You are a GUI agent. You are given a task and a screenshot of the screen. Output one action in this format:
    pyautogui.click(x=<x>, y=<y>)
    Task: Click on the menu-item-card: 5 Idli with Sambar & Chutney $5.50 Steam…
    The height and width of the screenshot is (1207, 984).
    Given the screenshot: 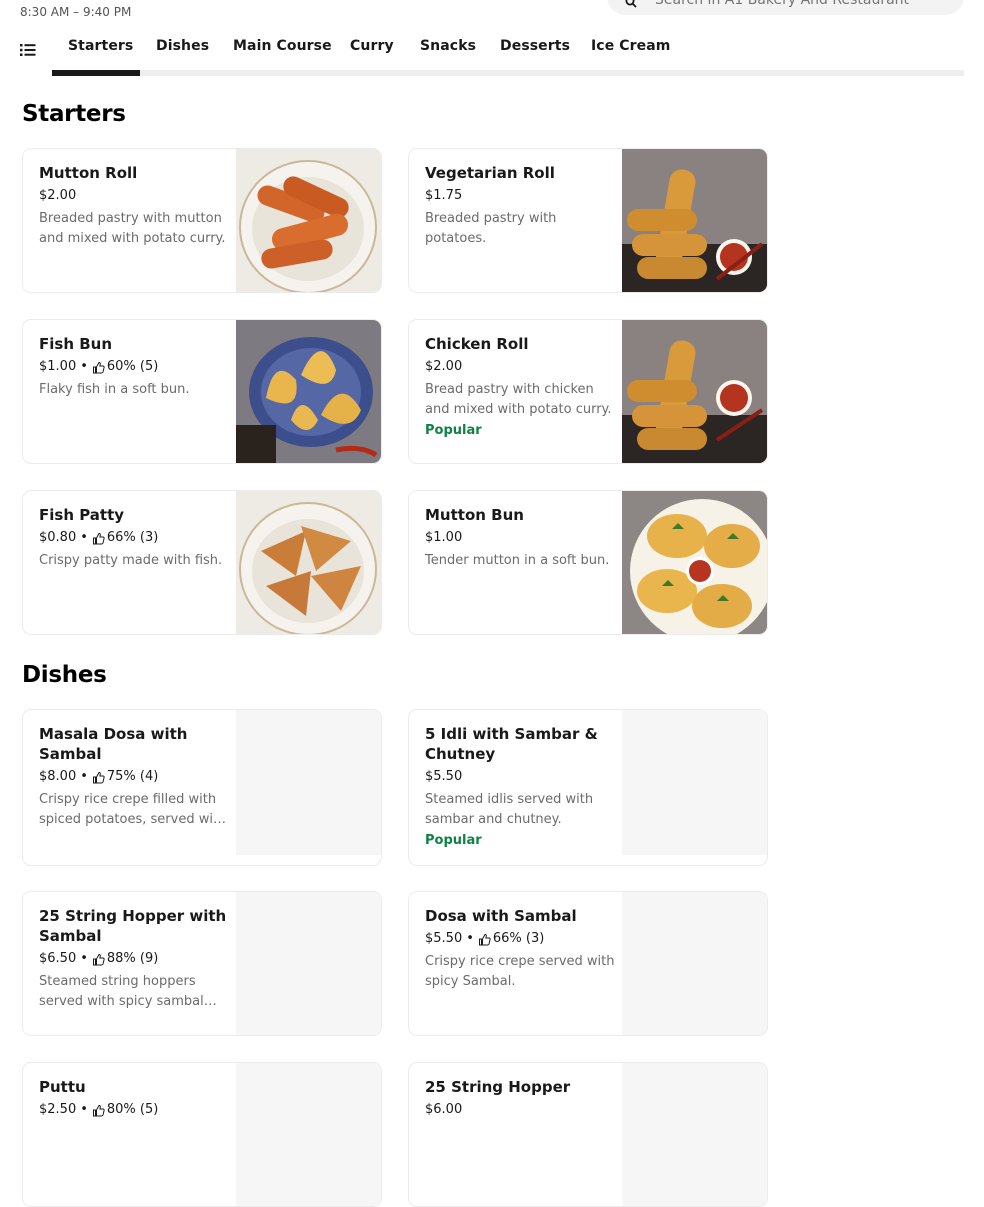 What is the action you would take?
    pyautogui.click(x=588, y=787)
    